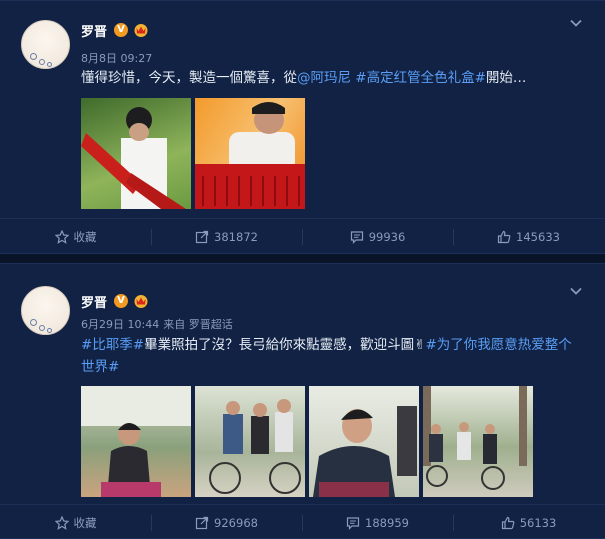 The image size is (605, 539). I want to click on post-text: #比耶季#畢業照拍了沒？長弓給你來點靈感，歡迎斗圖✌#为了你我愿意热爱整个世界#, so click(331, 356).